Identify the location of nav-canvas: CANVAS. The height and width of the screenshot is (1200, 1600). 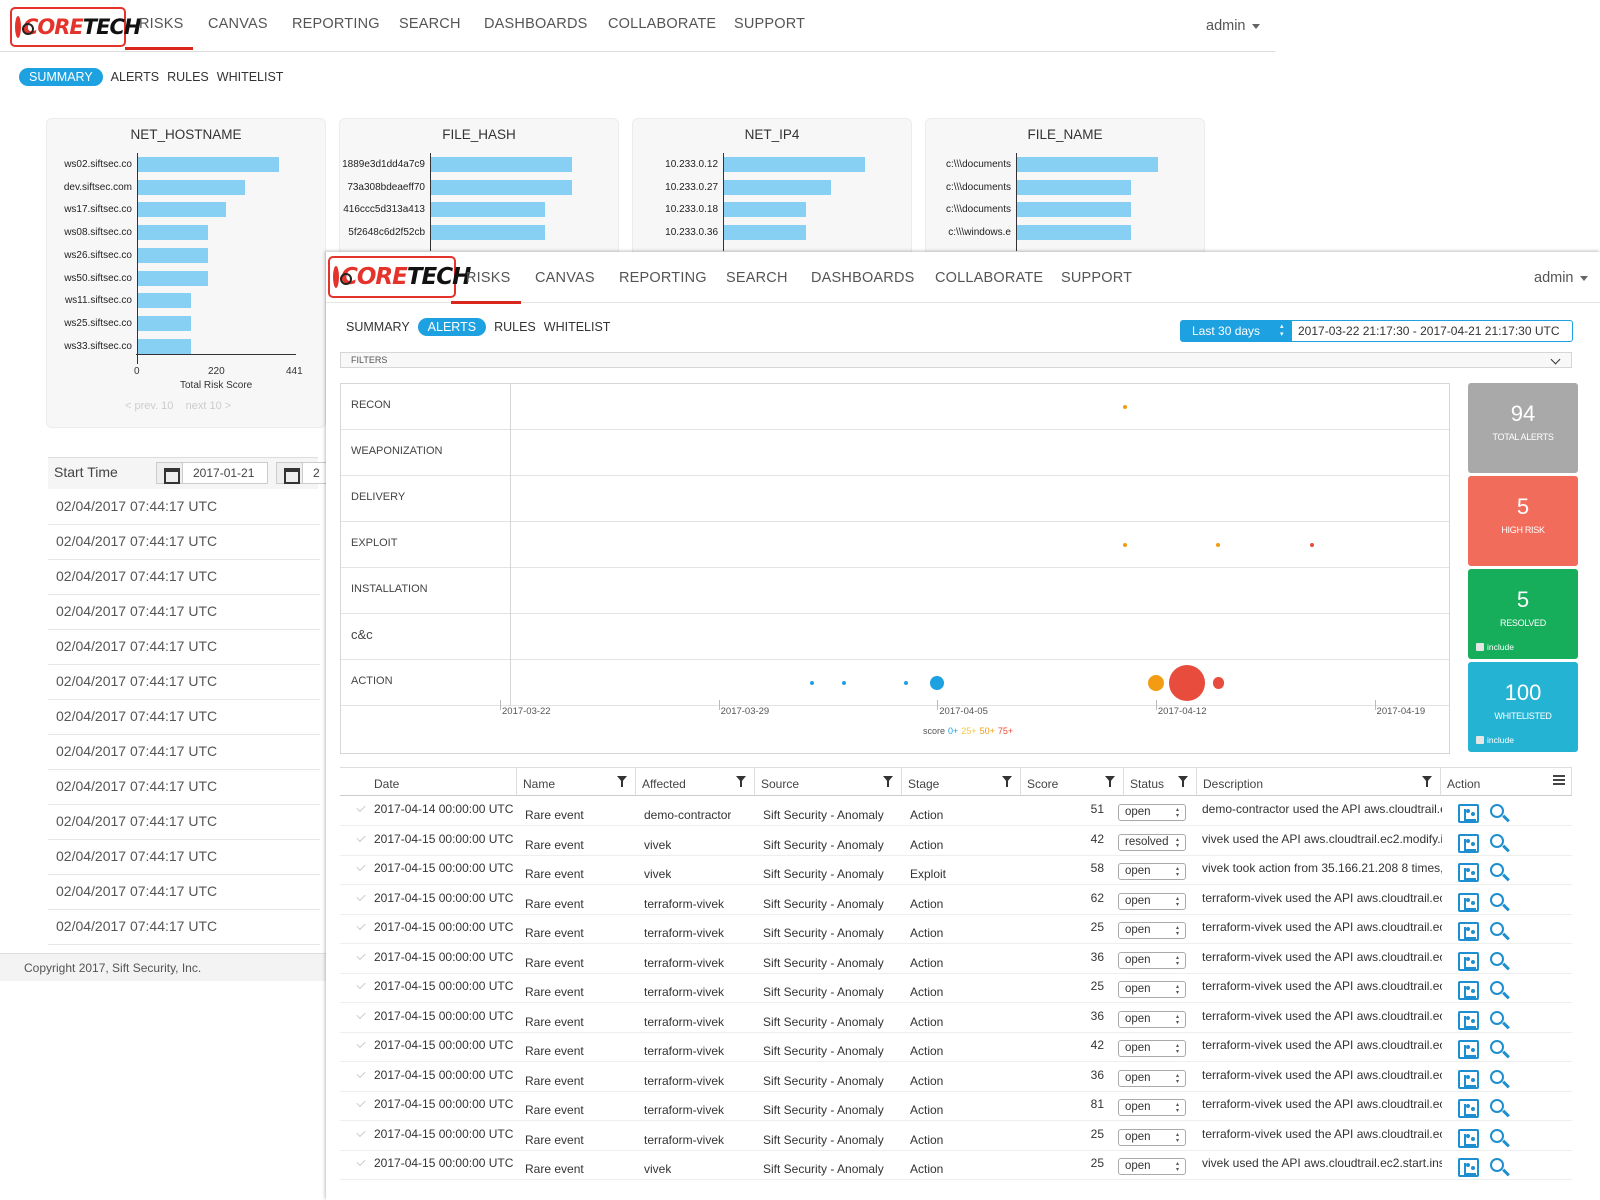
(238, 24).